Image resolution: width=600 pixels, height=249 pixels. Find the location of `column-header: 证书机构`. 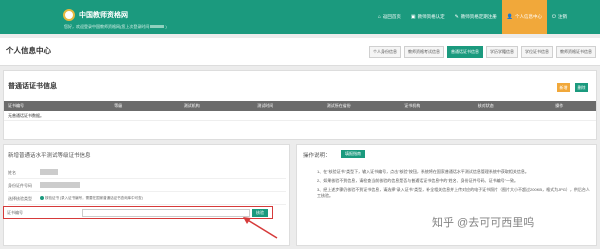

column-header: 证书机构 is located at coordinates (412, 105).